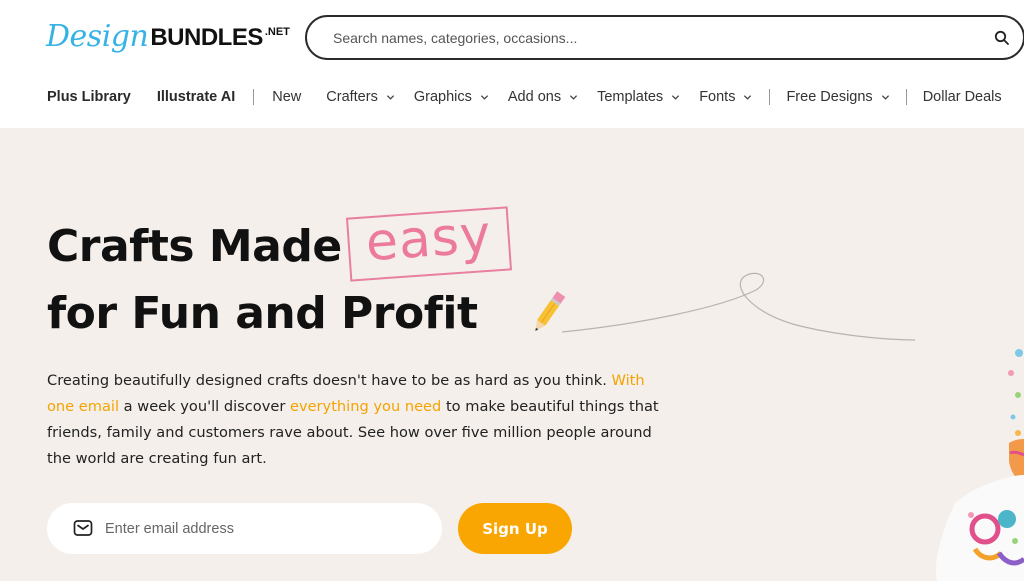 The height and width of the screenshot is (581, 1024). What do you see at coordinates (83, 528) in the screenshot?
I see `mail-icon` at bounding box center [83, 528].